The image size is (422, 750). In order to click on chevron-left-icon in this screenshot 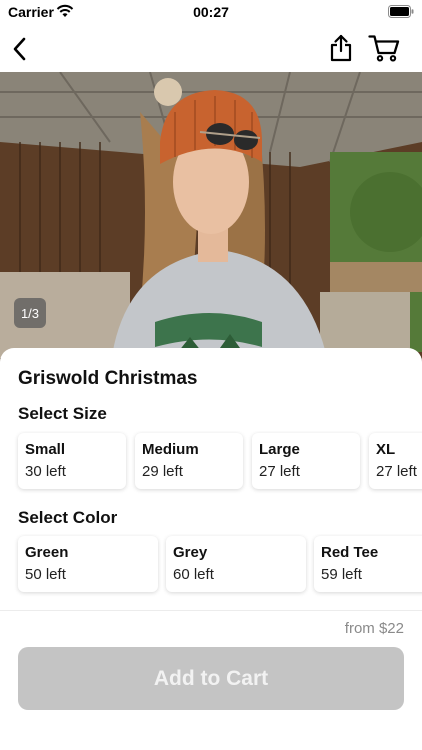, I will do `click(19, 49)`.